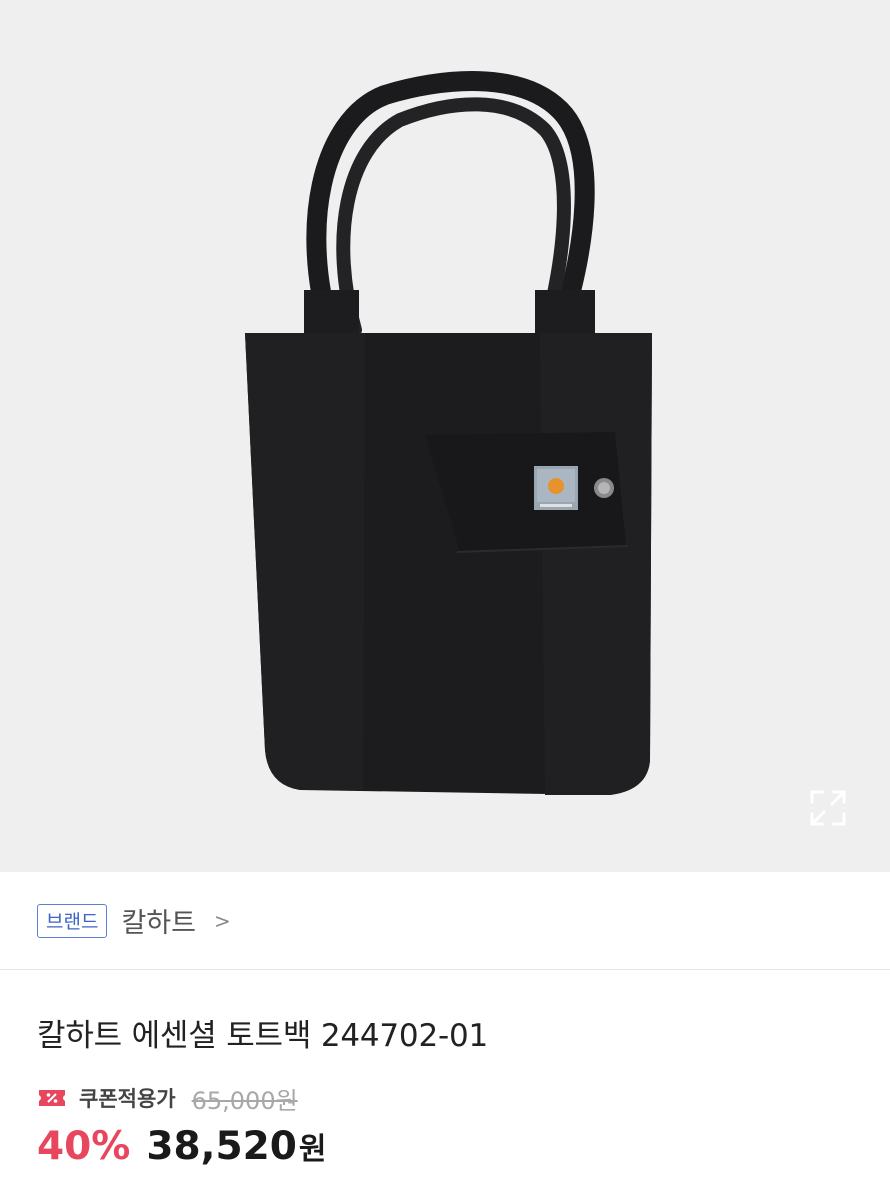  Describe the element at coordinates (244, 1100) in the screenshot. I see `original-price: 65,000원` at that location.